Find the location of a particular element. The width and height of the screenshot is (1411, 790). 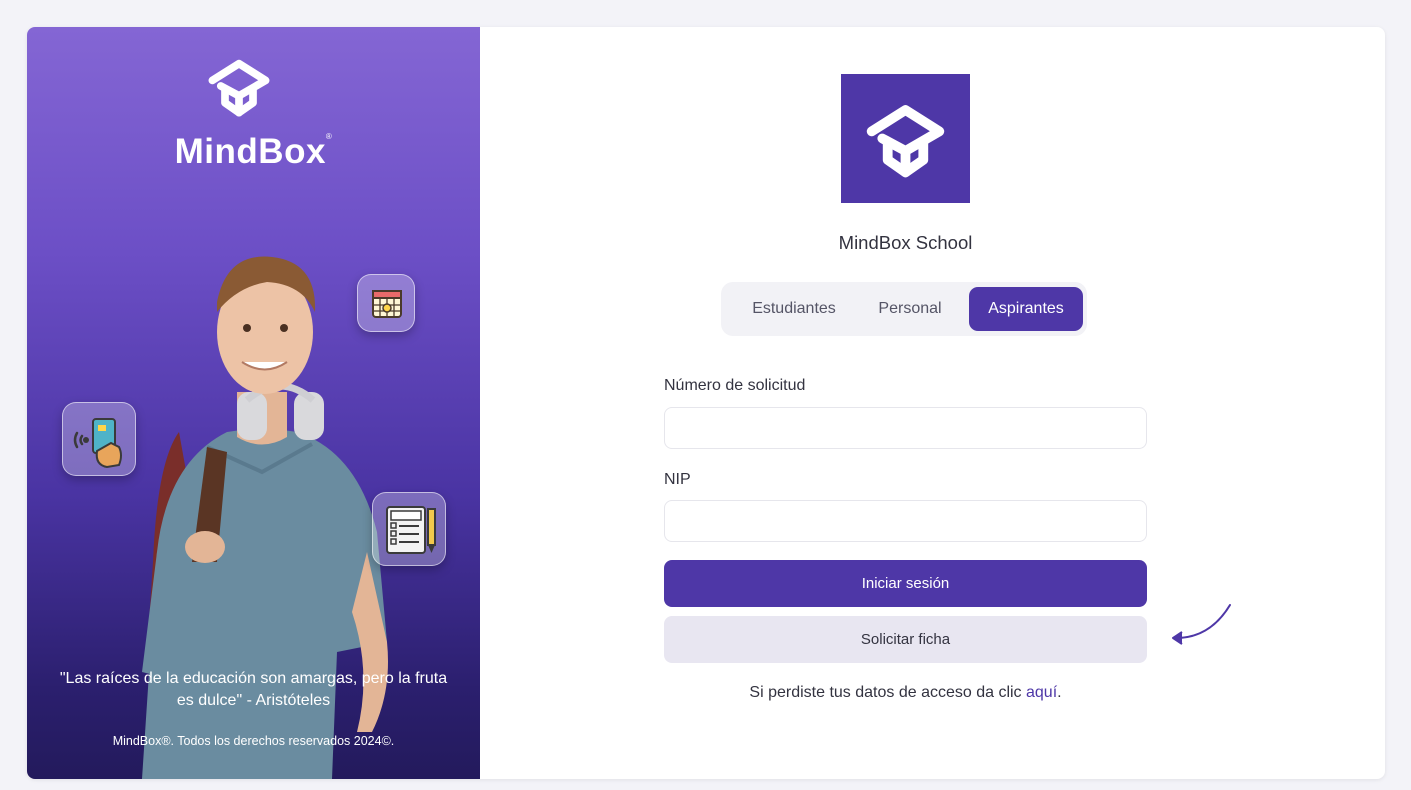

brand-name: MindBox® is located at coordinates (253, 152).